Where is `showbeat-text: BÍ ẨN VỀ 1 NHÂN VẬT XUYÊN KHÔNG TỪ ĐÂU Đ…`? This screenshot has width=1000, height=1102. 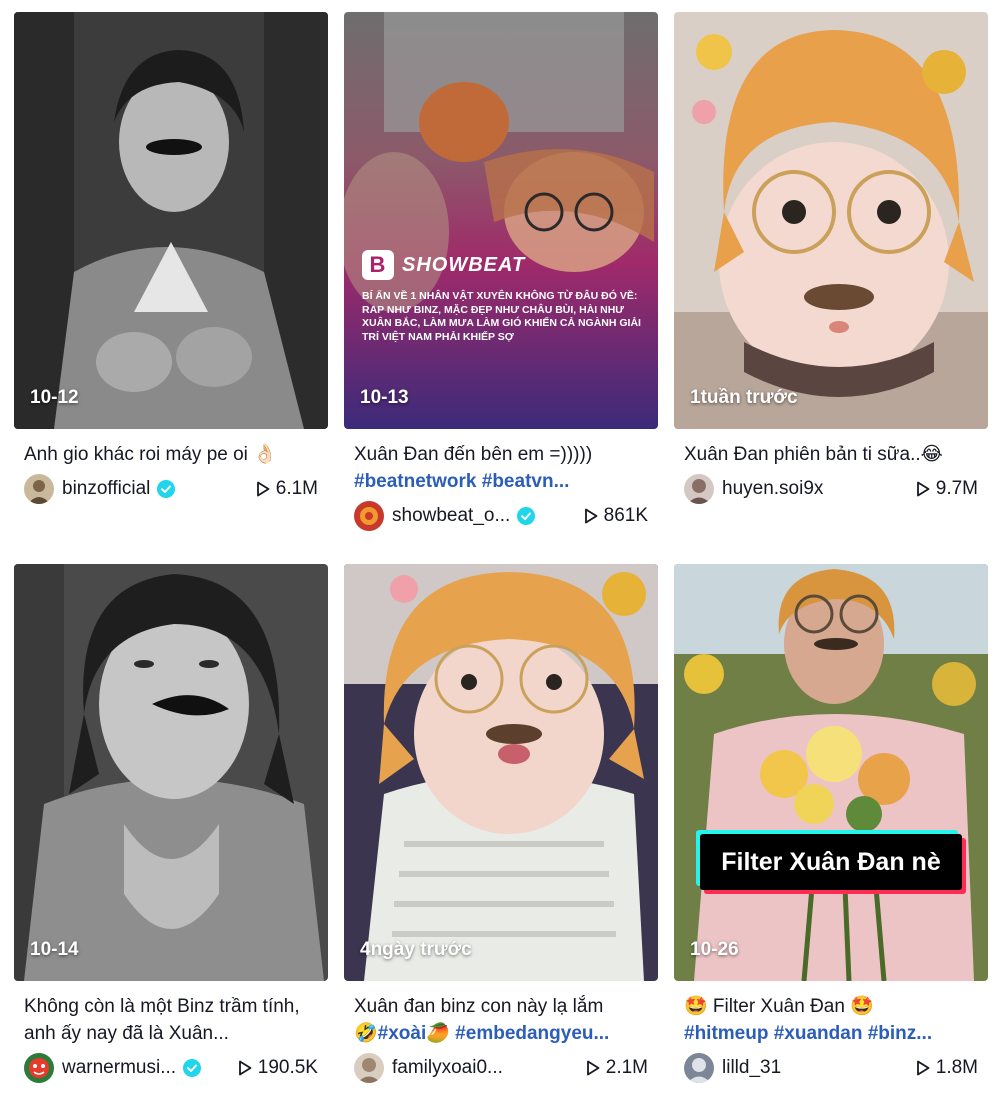
showbeat-text: BÍ ẨN VỀ 1 NHÂN VẬT XUYÊN KHÔNG TỪ ĐÂU Đ… is located at coordinates (501, 316).